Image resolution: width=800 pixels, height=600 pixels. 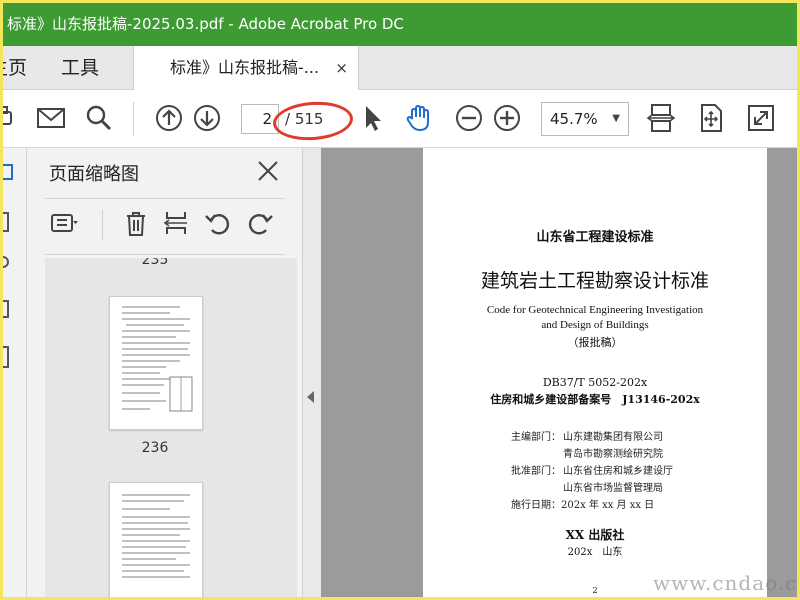 I want to click on next-page-icon, so click(x=207, y=118).